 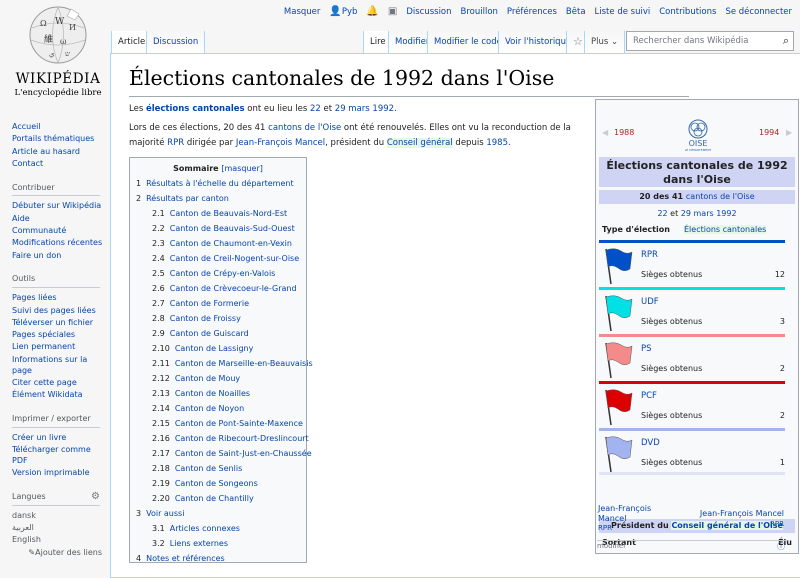 I want to click on info-icon: ⓘ, so click(x=781, y=546).